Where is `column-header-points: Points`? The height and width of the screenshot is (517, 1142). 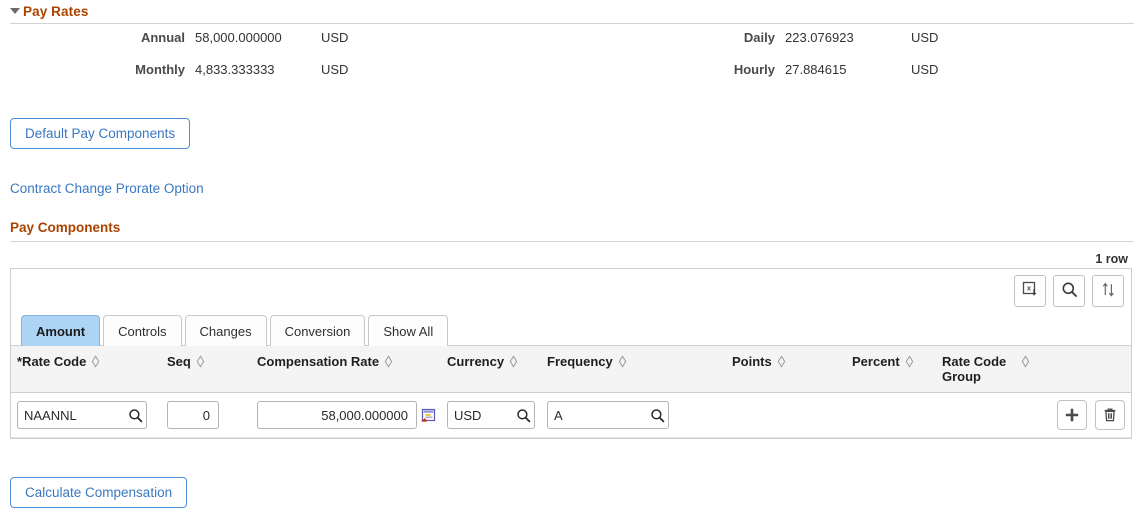
column-header-points: Points is located at coordinates (786, 369).